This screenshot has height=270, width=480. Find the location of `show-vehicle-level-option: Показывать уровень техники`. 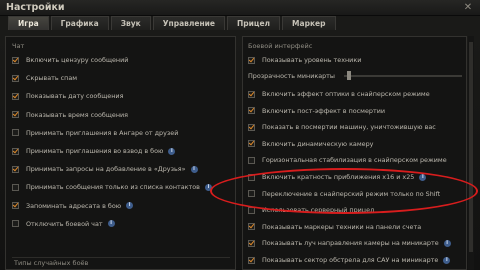

show-vehicle-level-option: Показывать уровень техники is located at coordinates (304, 60).